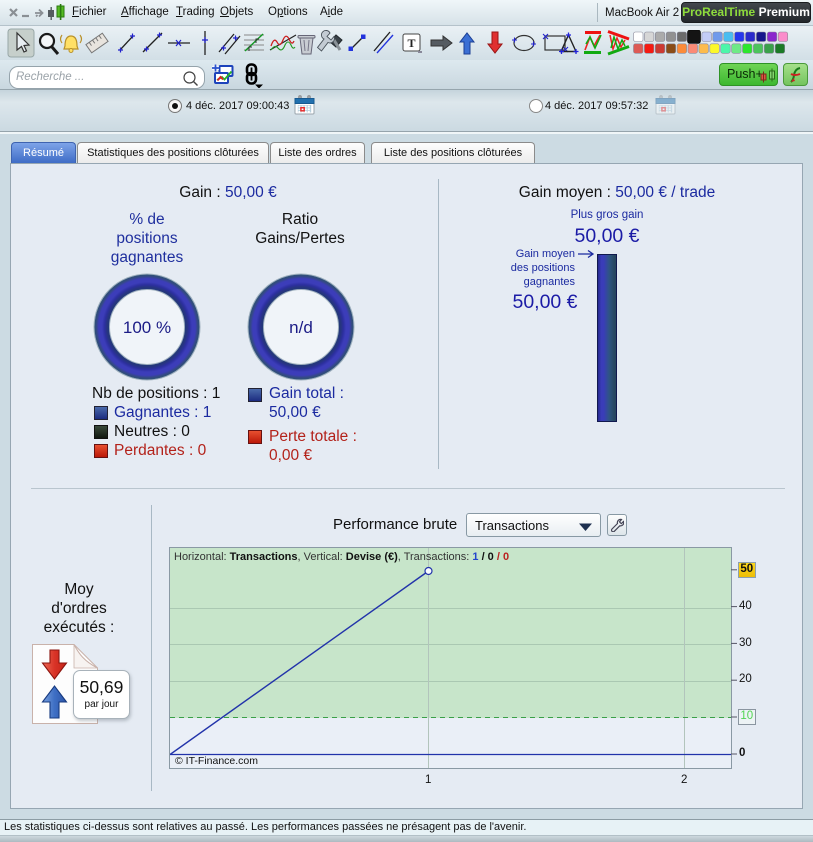 The width and height of the screenshot is (813, 842). I want to click on svg-text: 100 %, so click(147, 327).